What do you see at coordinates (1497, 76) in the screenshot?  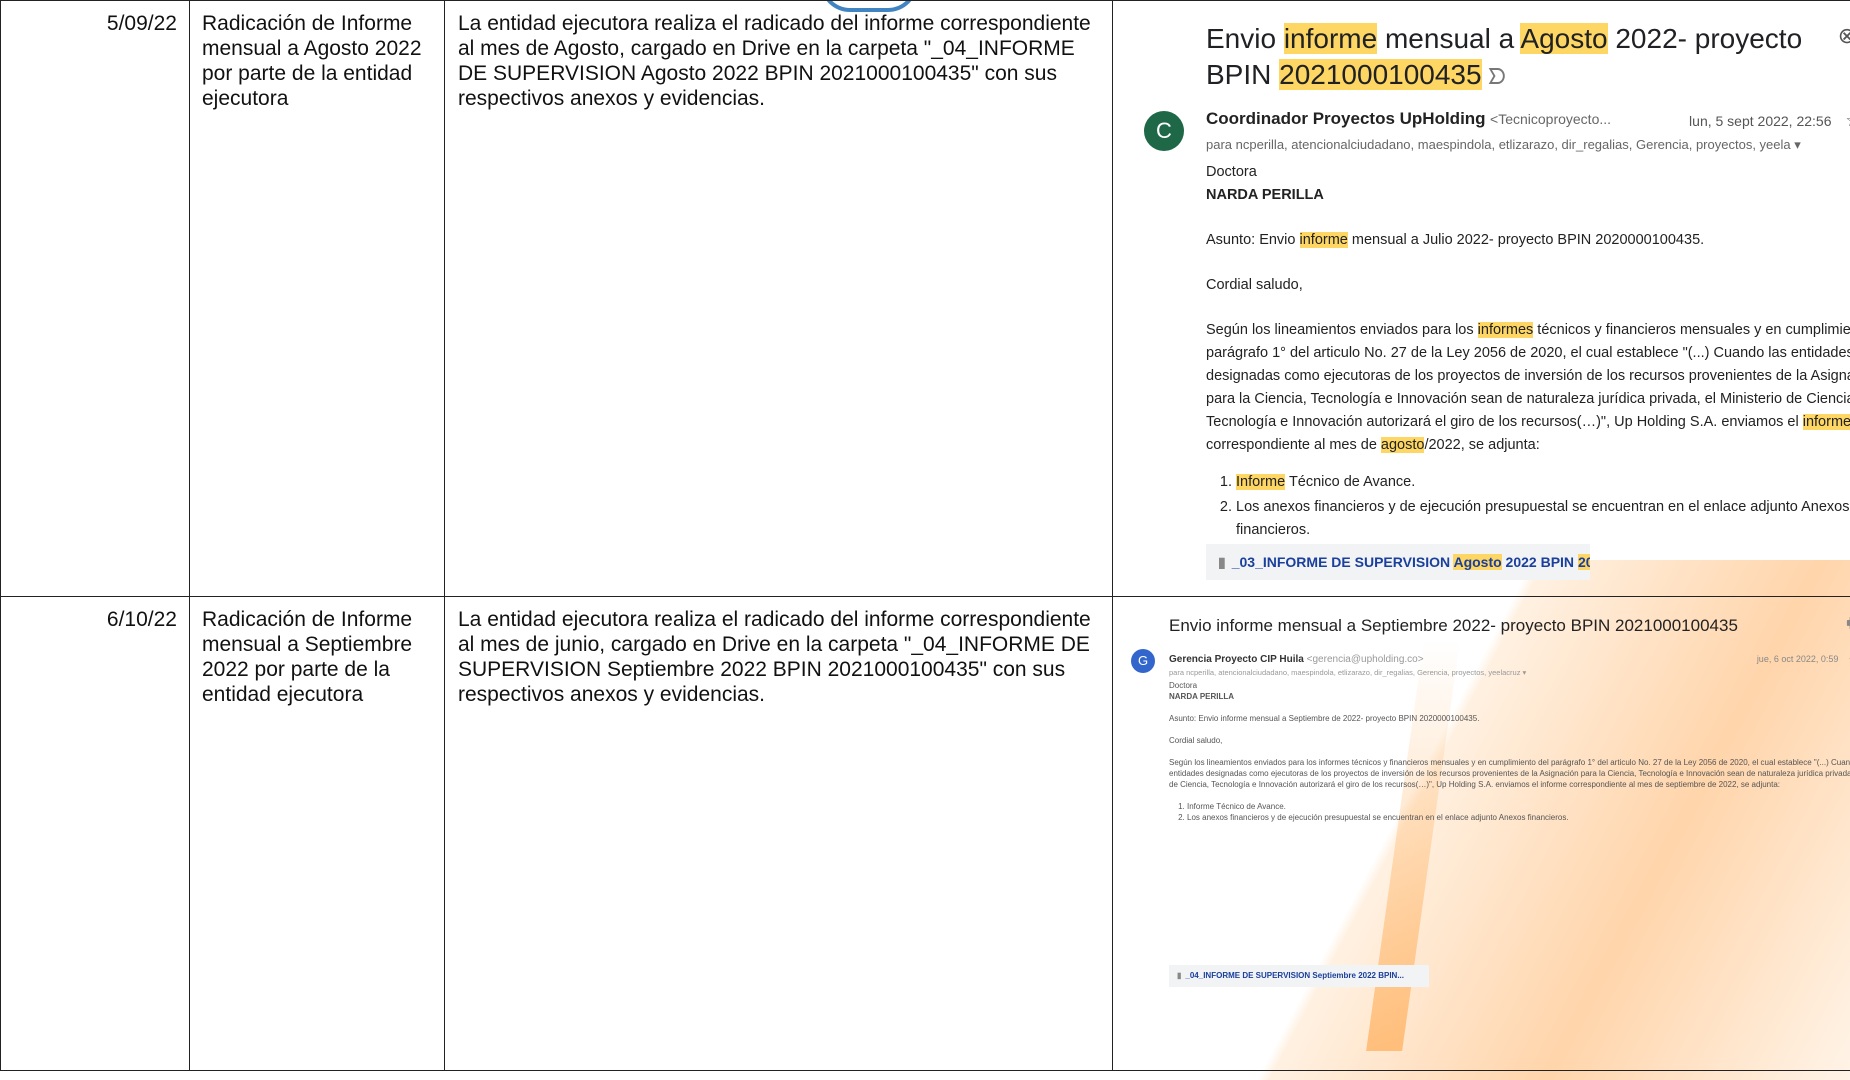 I see `important-marker-icon: ᗤ` at bounding box center [1497, 76].